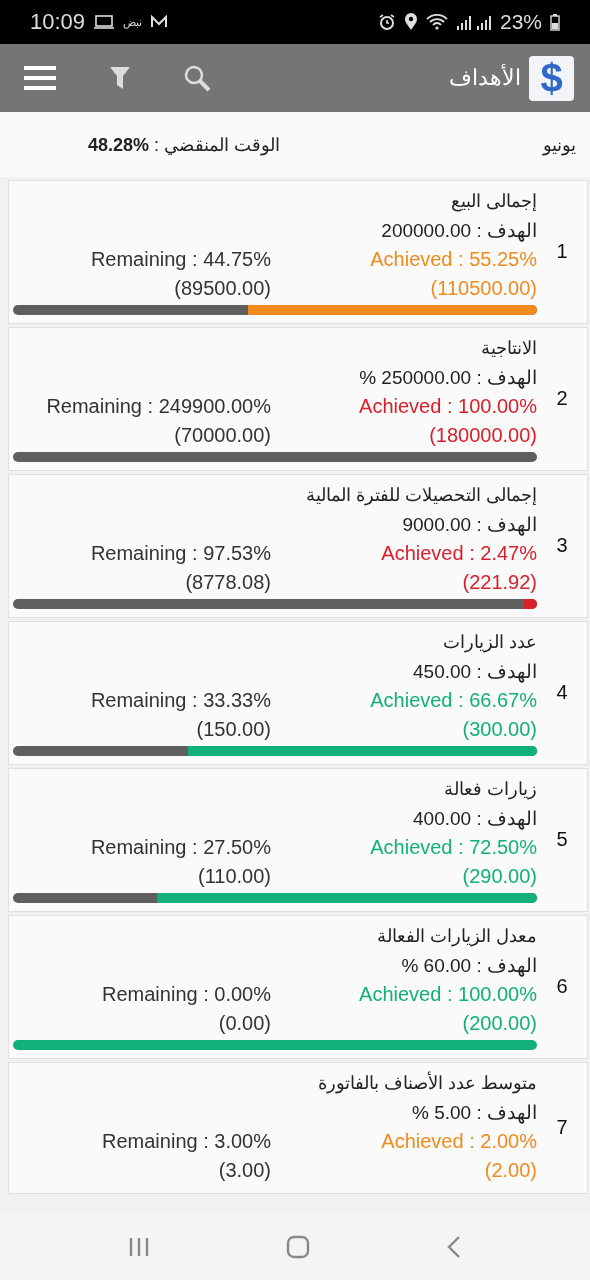  I want to click on goal-target: الهدف : 250000.00 %, so click(448, 378).